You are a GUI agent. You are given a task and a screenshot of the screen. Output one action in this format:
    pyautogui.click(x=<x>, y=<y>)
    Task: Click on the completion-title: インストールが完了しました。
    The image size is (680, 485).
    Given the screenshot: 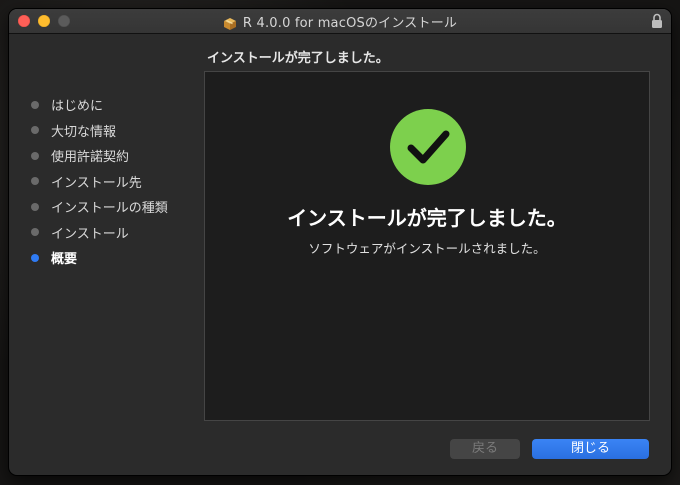 What is the action you would take?
    pyautogui.click(x=427, y=218)
    